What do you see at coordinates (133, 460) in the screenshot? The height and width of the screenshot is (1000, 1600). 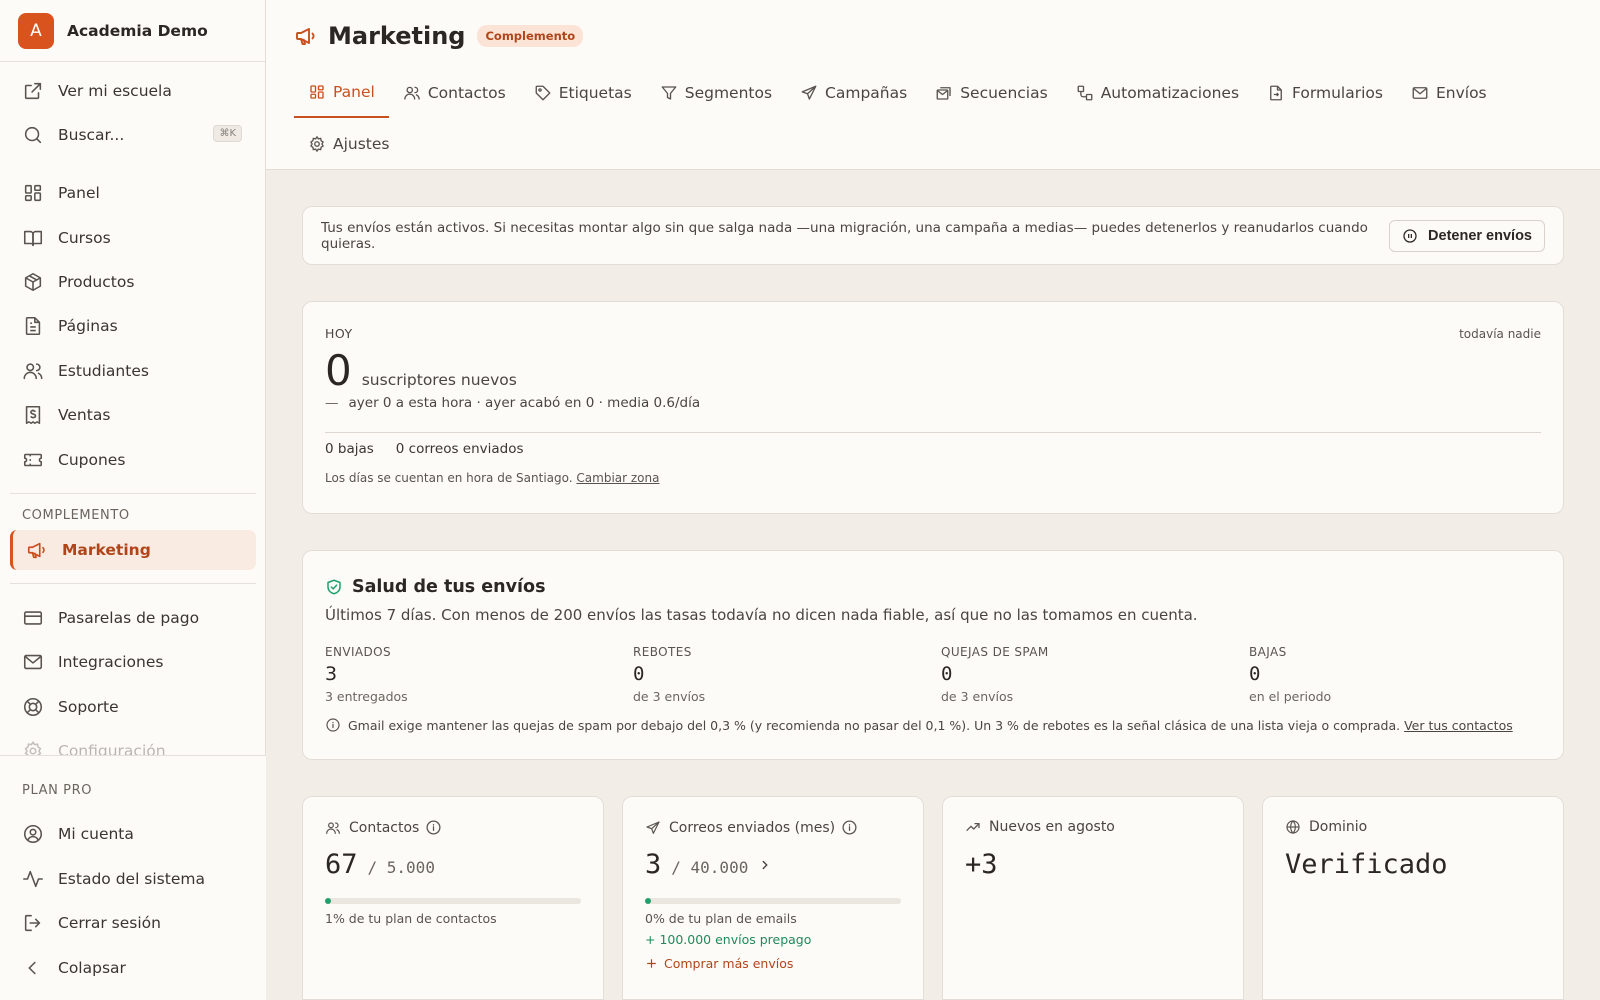 I see `sidebar-item-coupons: Cupones` at bounding box center [133, 460].